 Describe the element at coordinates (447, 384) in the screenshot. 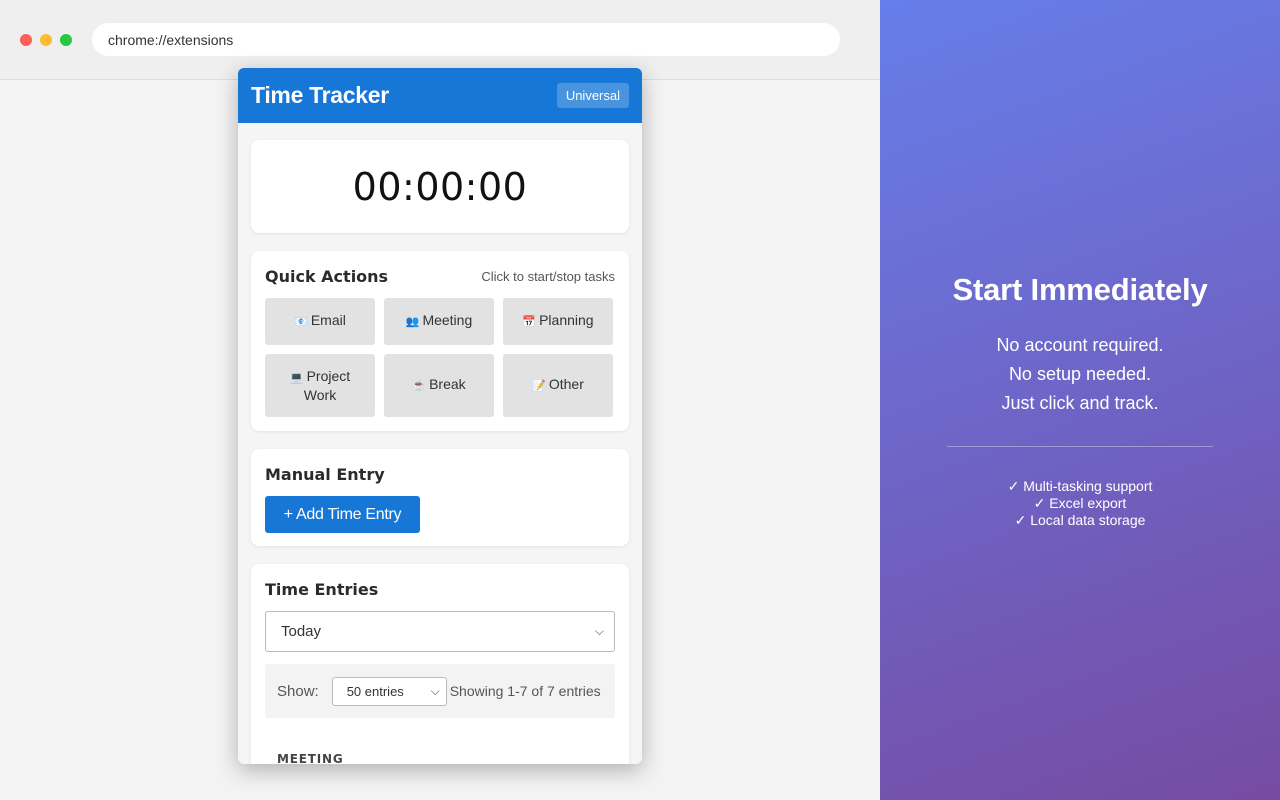

I see `break-label: Break` at that location.